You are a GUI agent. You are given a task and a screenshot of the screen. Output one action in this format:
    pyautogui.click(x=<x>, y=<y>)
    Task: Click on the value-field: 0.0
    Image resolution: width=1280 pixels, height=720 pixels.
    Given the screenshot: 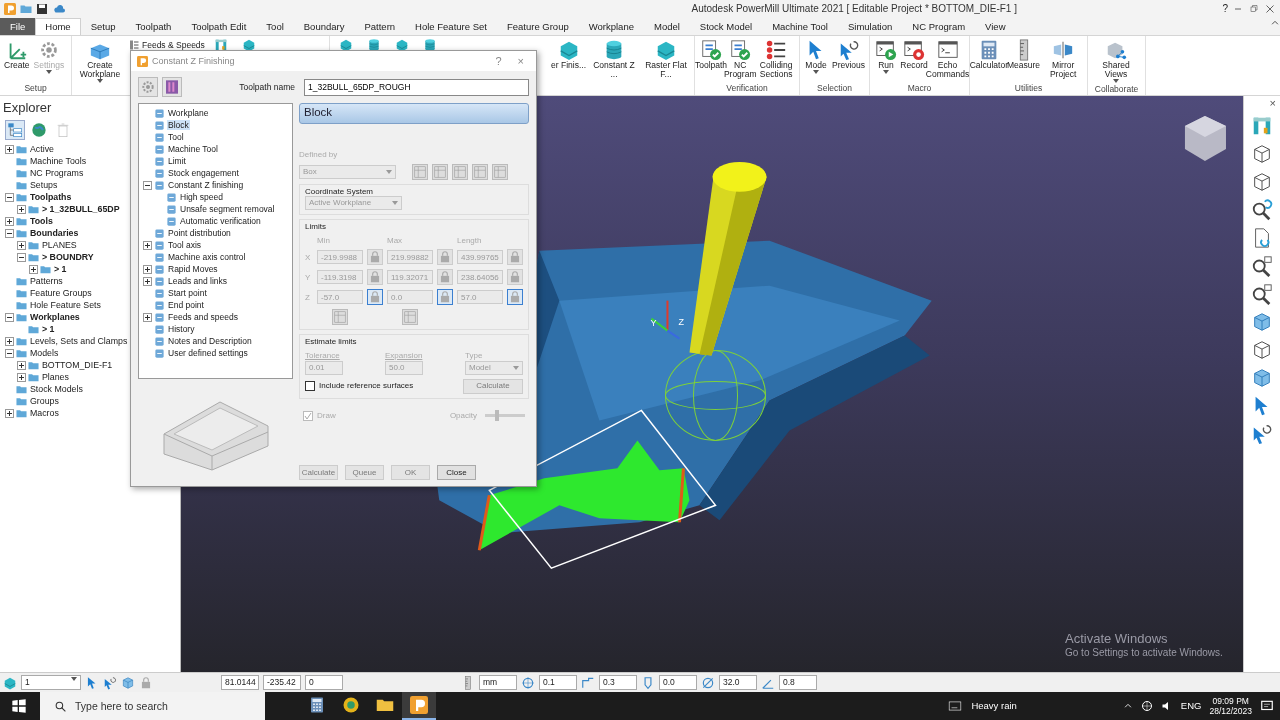 What is the action you would take?
    pyautogui.click(x=678, y=682)
    